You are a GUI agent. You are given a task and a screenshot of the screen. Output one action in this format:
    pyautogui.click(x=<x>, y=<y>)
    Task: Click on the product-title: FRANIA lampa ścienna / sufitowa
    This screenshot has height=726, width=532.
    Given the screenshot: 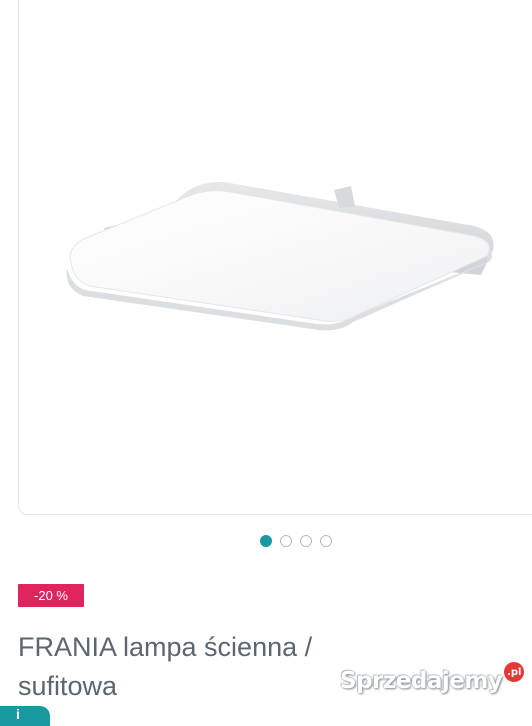 What is the action you would take?
    pyautogui.click(x=165, y=666)
    